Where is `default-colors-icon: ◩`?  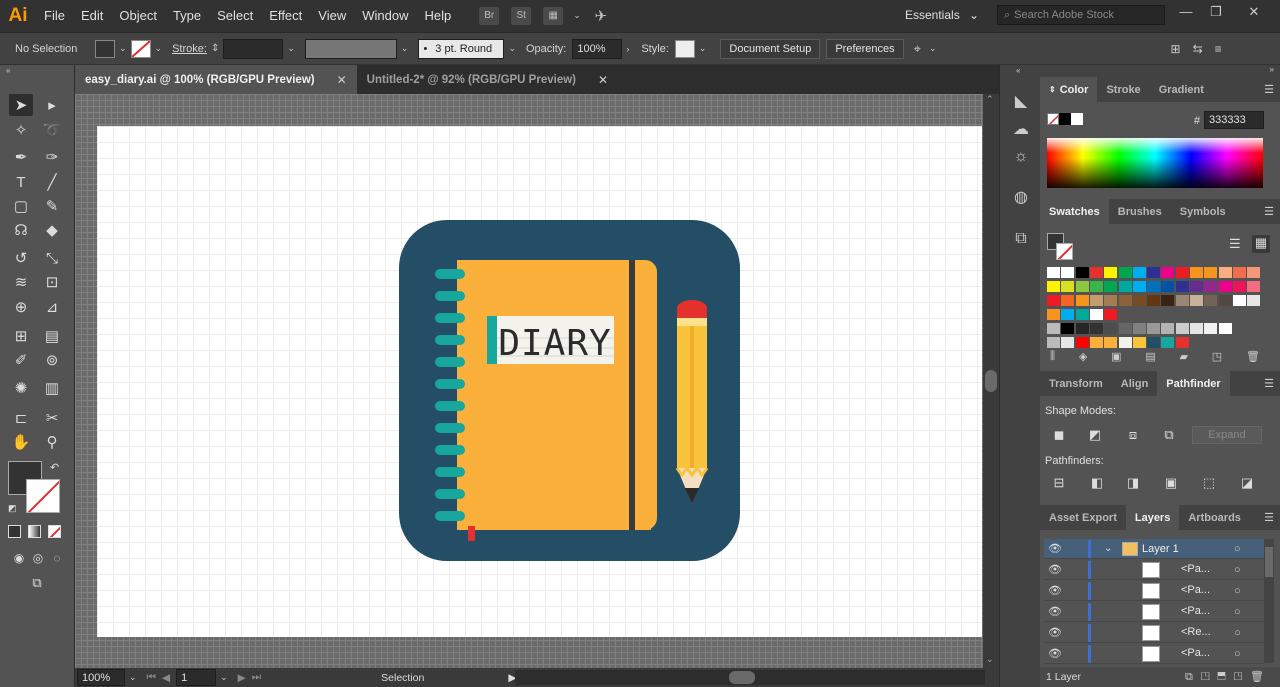 default-colors-icon: ◩ is located at coordinates (12, 508).